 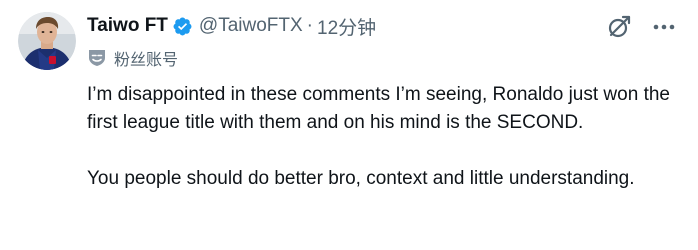 I want to click on fan-account-label: 粉丝账号, so click(x=132, y=58).